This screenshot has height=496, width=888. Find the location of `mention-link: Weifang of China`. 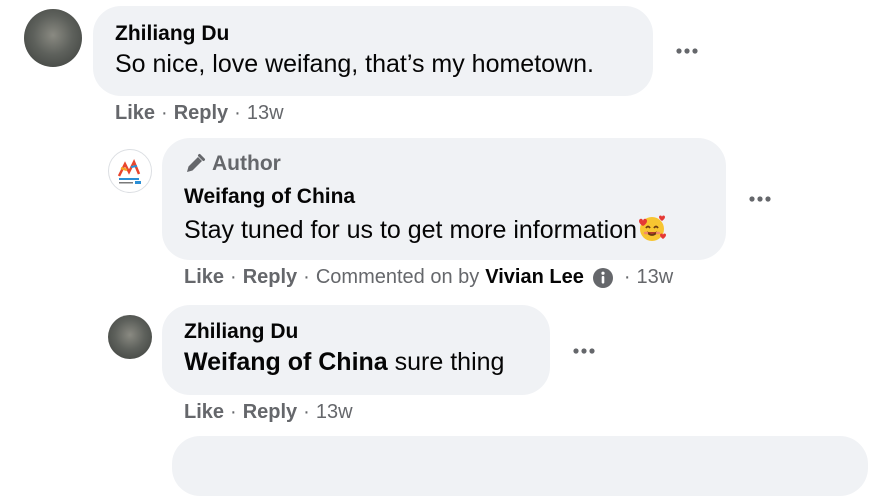

mention-link: Weifang of China is located at coordinates (286, 362).